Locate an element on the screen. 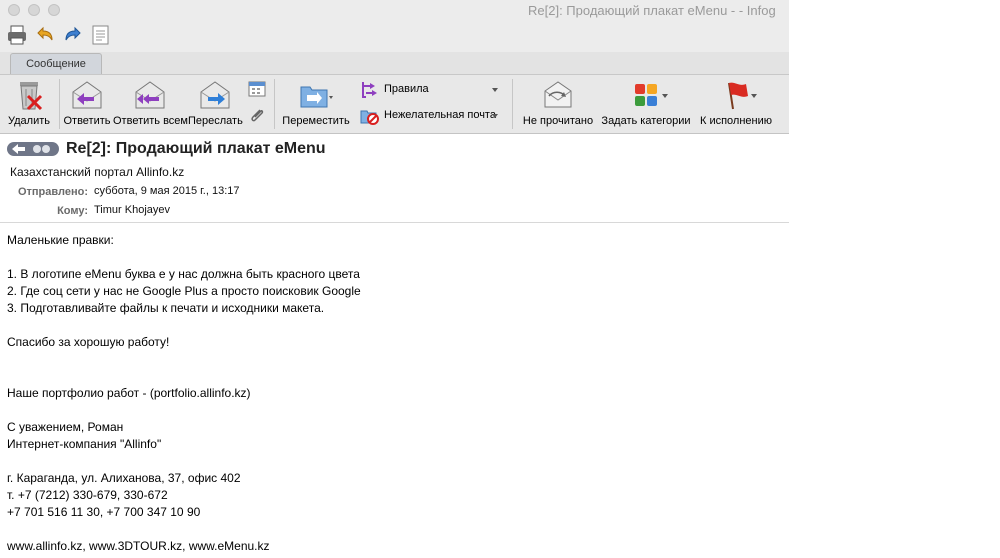 The width and height of the screenshot is (1000, 558). delete-button: Удалить is located at coordinates (29, 104).